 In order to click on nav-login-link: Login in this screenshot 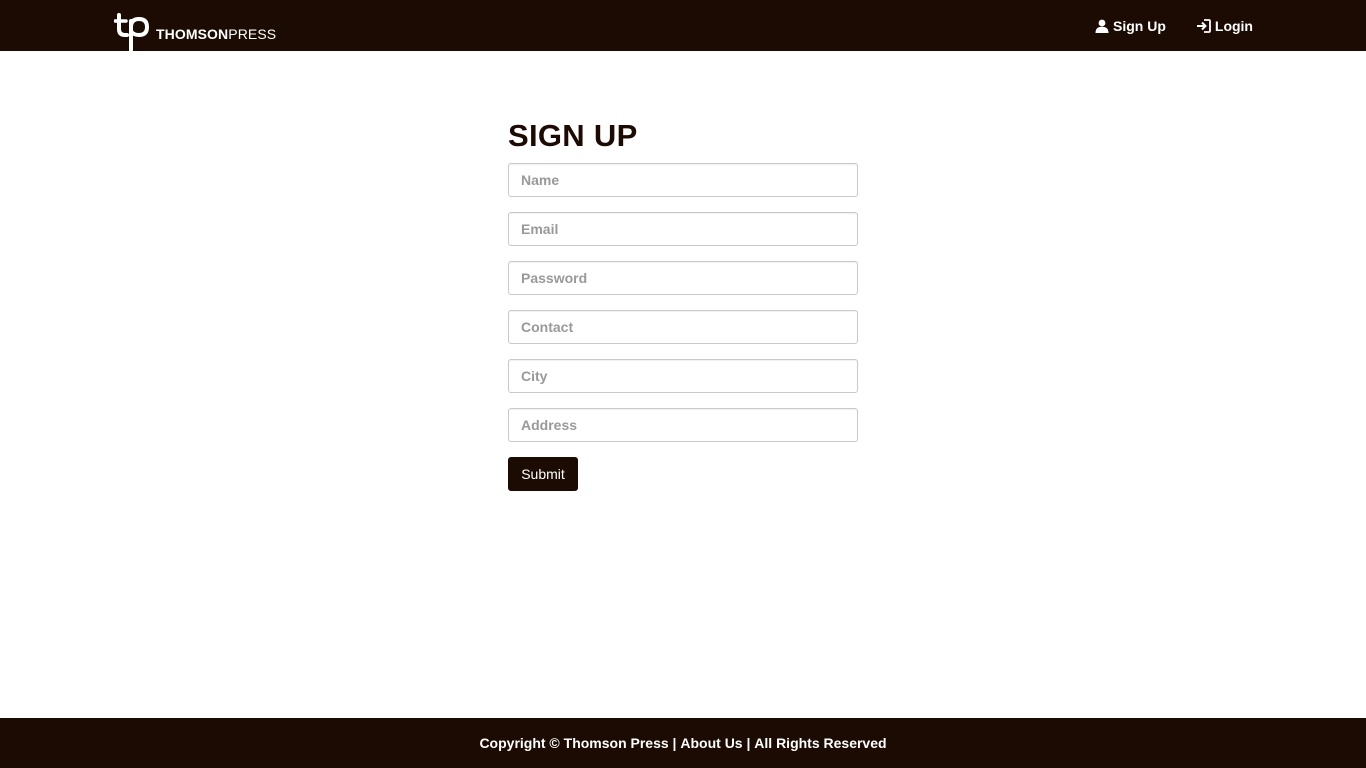, I will do `click(1224, 25)`.